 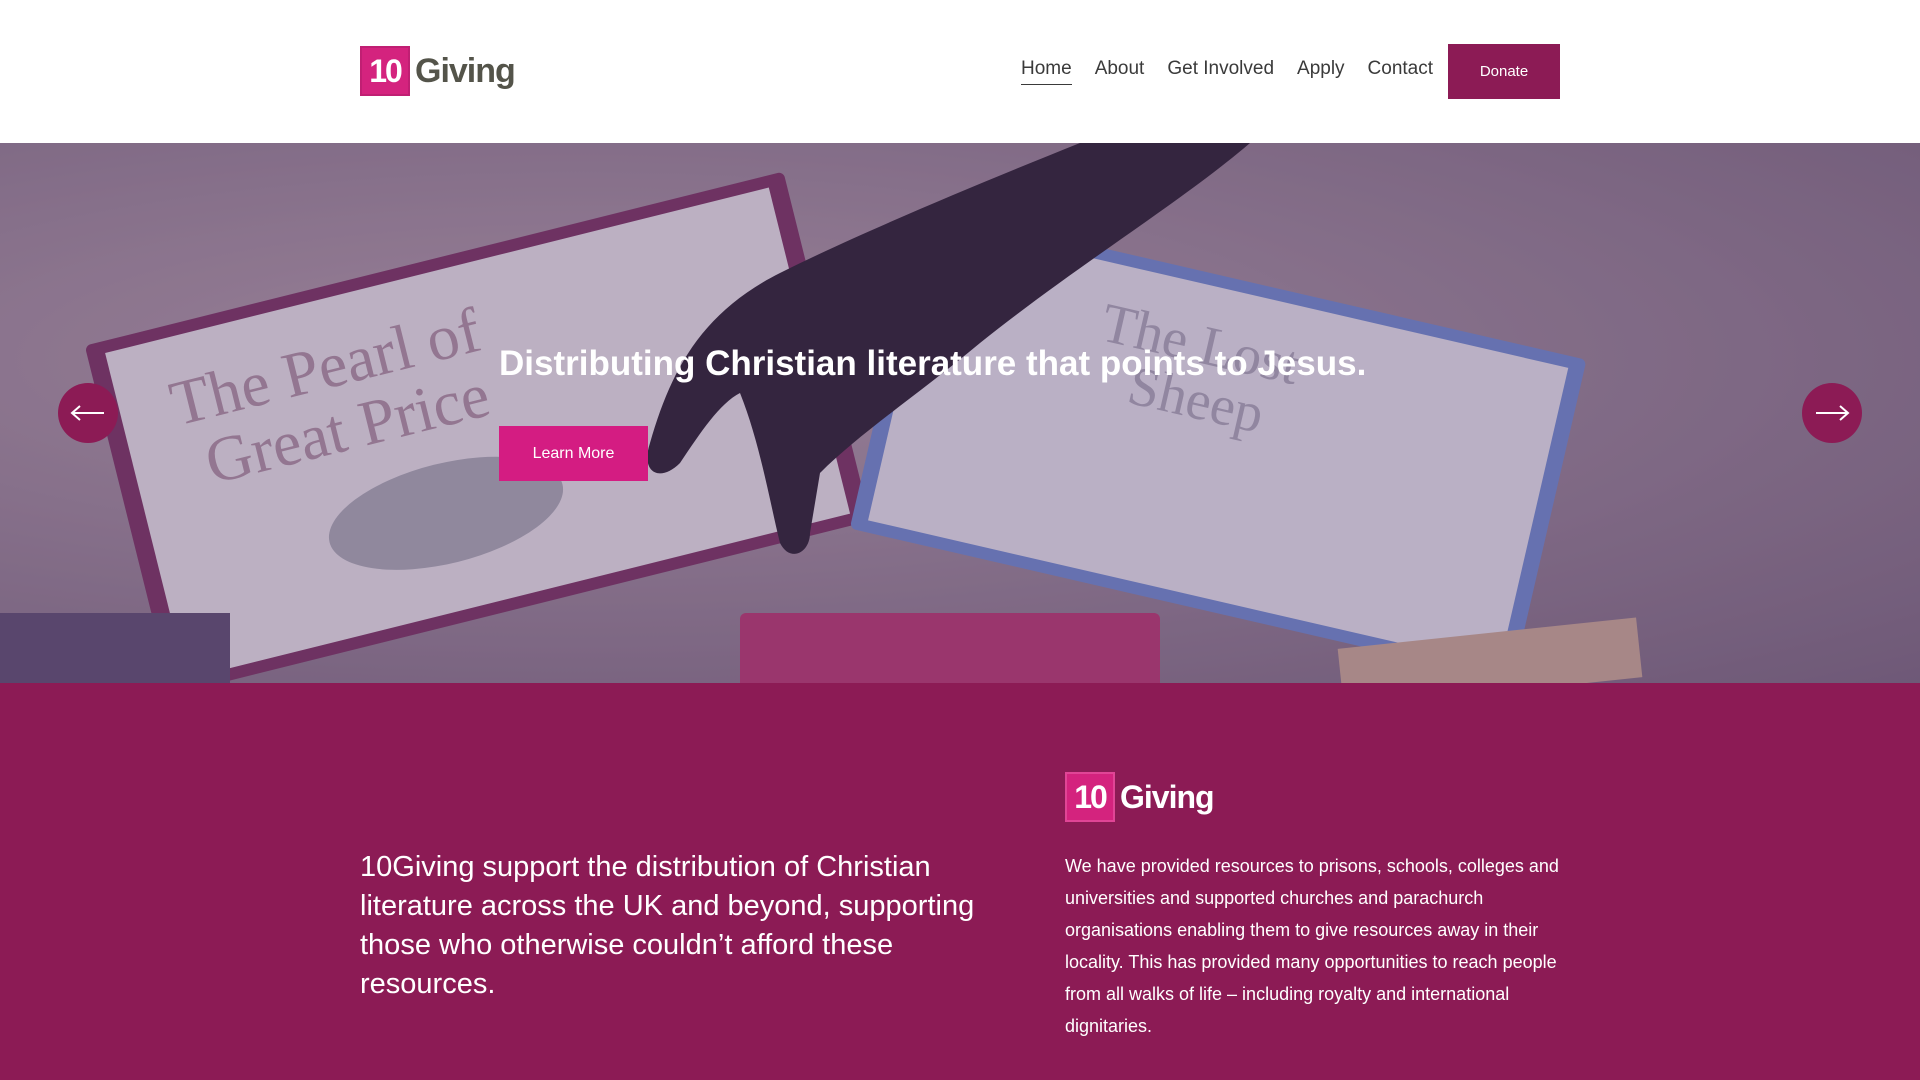 What do you see at coordinates (1400, 71) in the screenshot?
I see `nav-item-contact: Contact` at bounding box center [1400, 71].